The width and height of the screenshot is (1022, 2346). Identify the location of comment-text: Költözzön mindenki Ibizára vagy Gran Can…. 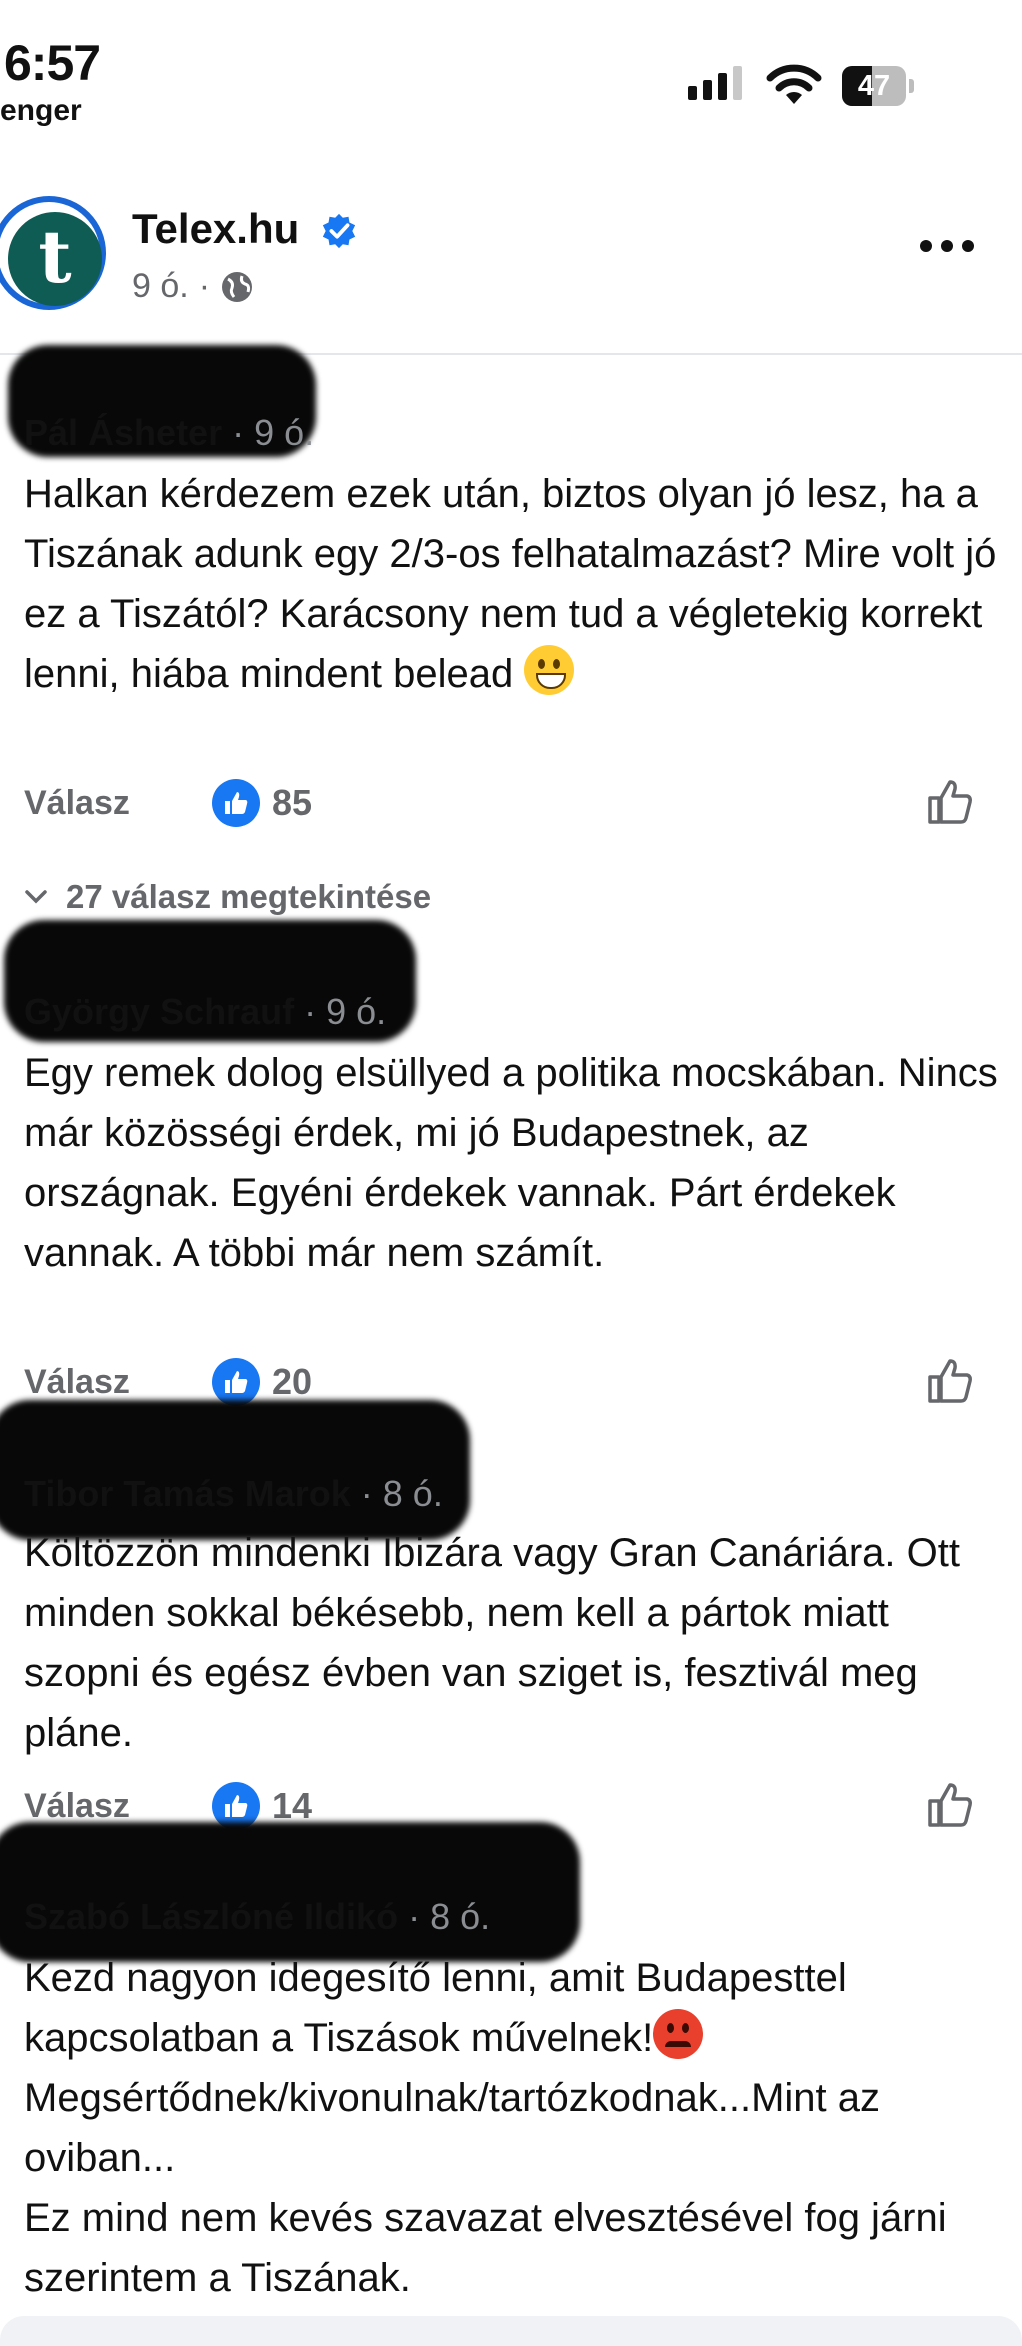
(492, 1643).